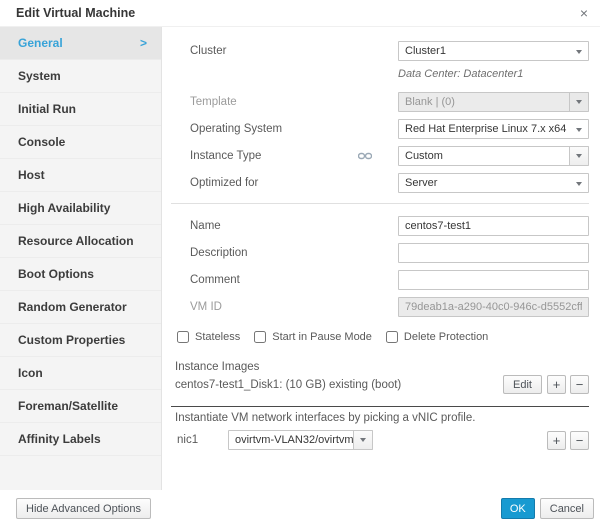 The height and width of the screenshot is (523, 600). What do you see at coordinates (215, 280) in the screenshot?
I see `comment-label: Comment` at bounding box center [215, 280].